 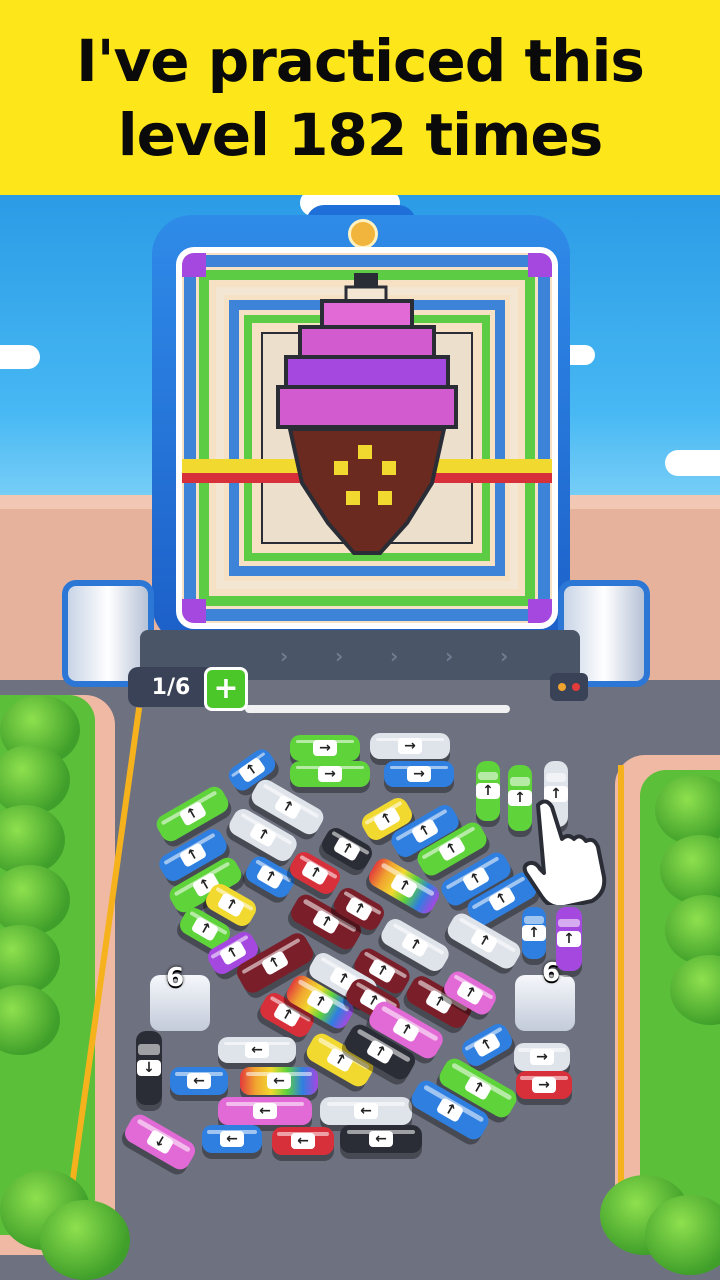 What do you see at coordinates (564, 852) in the screenshot?
I see `tutorial-hand-icon` at bounding box center [564, 852].